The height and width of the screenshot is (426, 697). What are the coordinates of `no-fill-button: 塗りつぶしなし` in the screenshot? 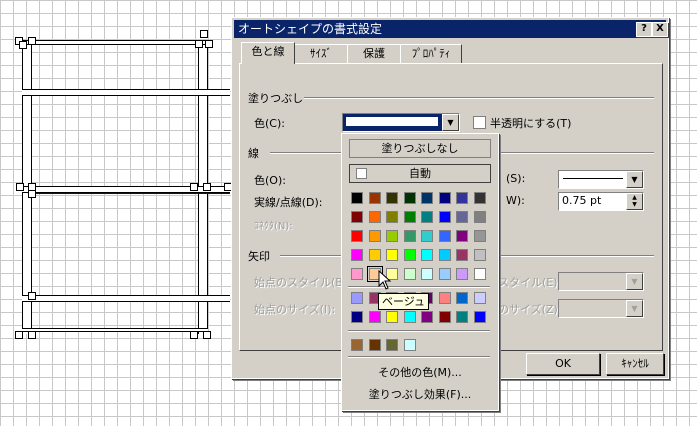 It's located at (420, 148).